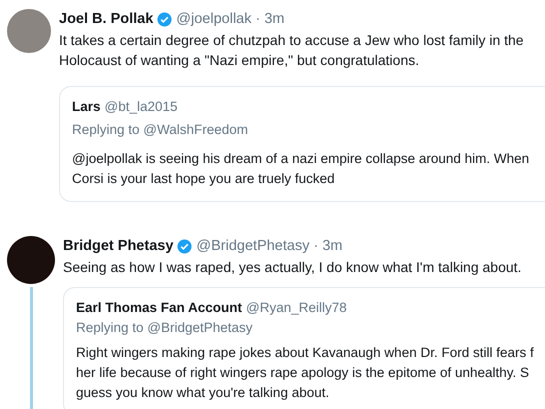 Image resolution: width=545 pixels, height=409 pixels. I want to click on author-name: Joel B. Pollak, so click(106, 19).